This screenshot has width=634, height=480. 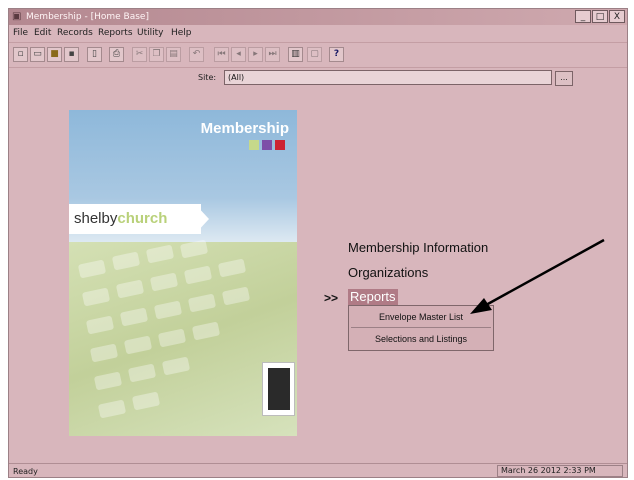 I want to click on save-button: ▪, so click(x=71, y=54).